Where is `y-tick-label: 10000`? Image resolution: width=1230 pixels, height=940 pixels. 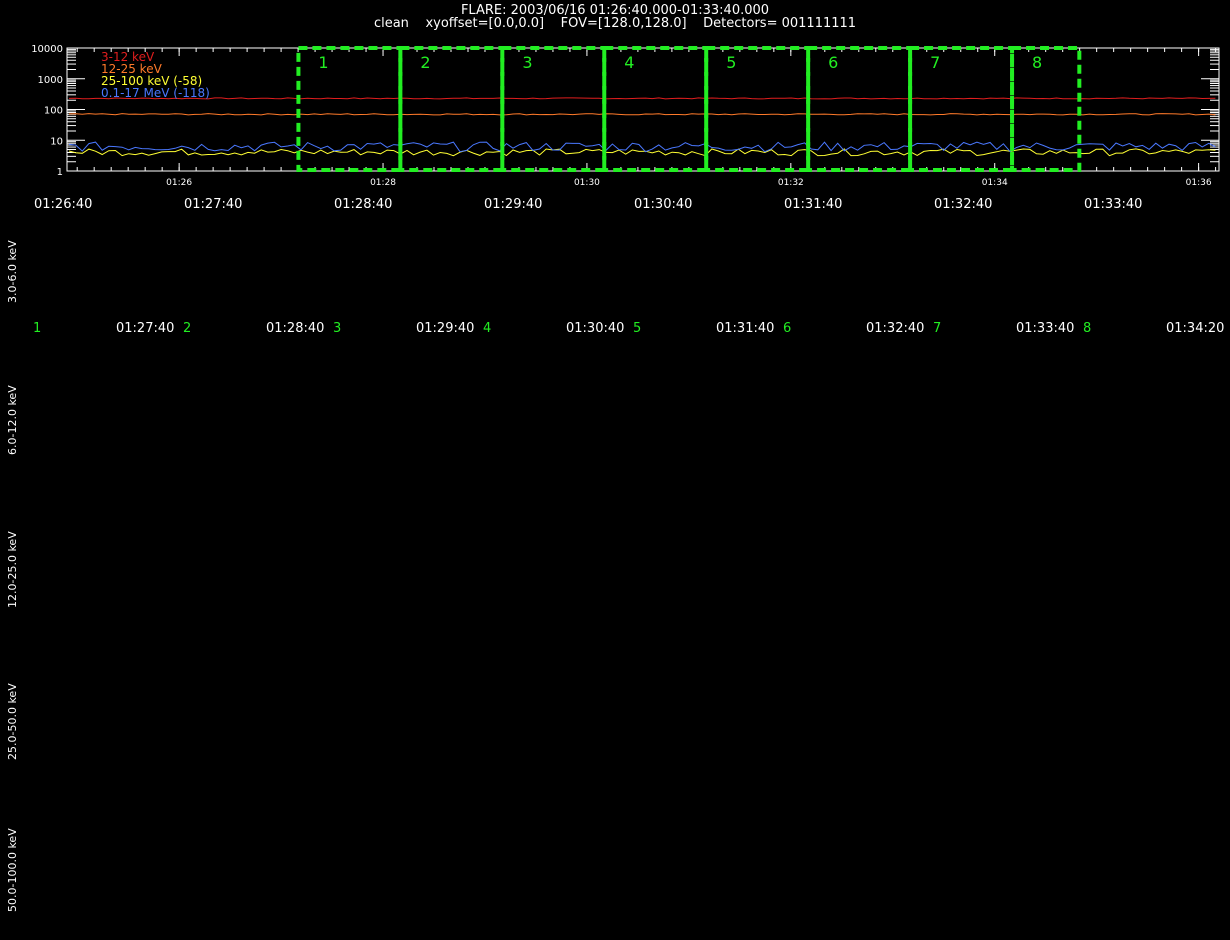
y-tick-label: 10000 is located at coordinates (47, 49).